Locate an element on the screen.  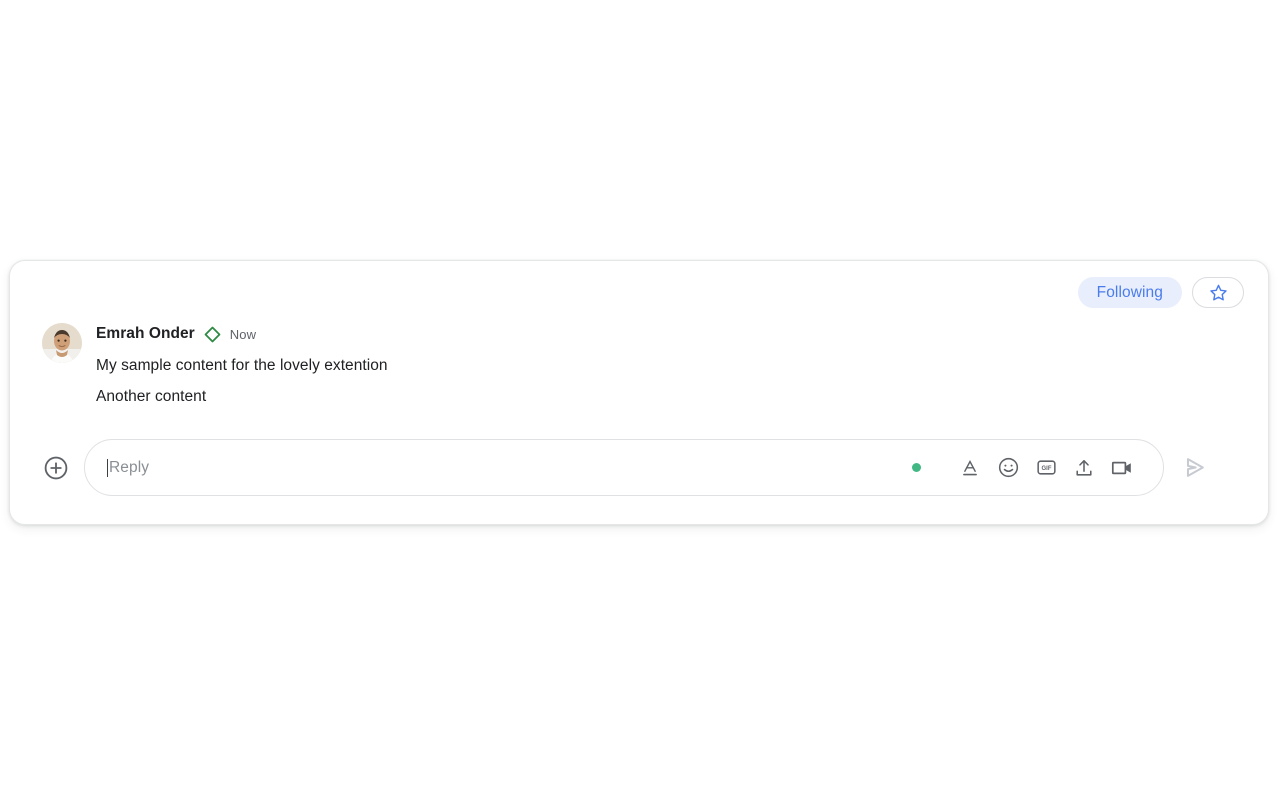
format-text-button is located at coordinates (970, 468).